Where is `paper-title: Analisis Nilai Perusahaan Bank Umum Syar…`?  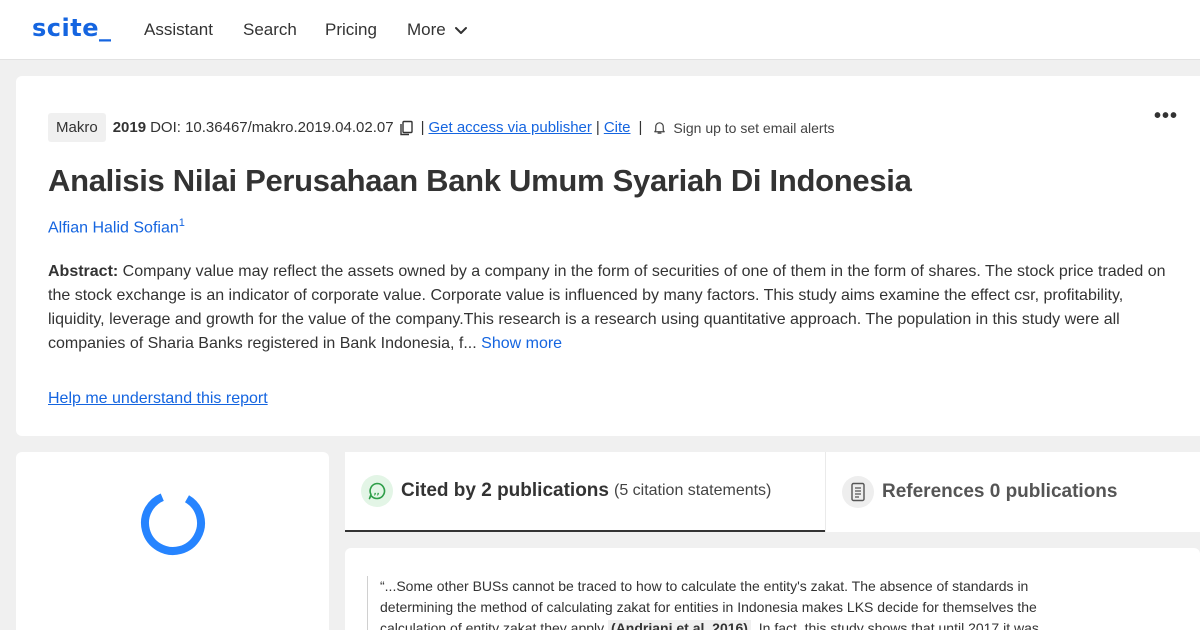
paper-title: Analisis Nilai Perusahaan Bank Umum Syar… is located at coordinates (480, 180).